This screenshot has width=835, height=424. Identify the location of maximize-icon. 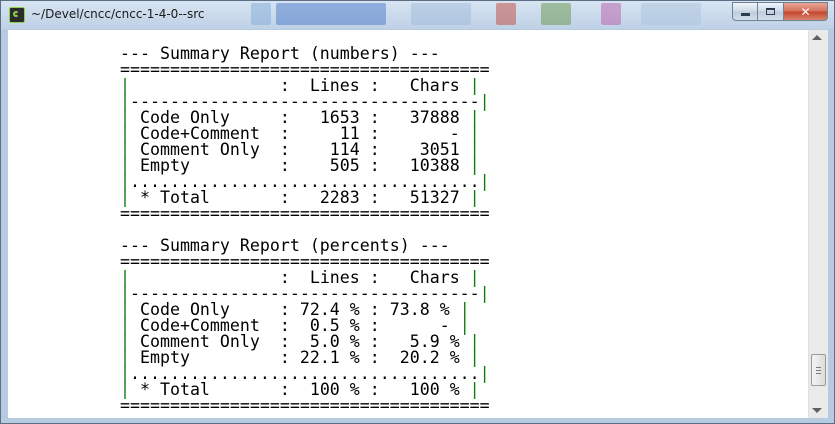
(770, 11).